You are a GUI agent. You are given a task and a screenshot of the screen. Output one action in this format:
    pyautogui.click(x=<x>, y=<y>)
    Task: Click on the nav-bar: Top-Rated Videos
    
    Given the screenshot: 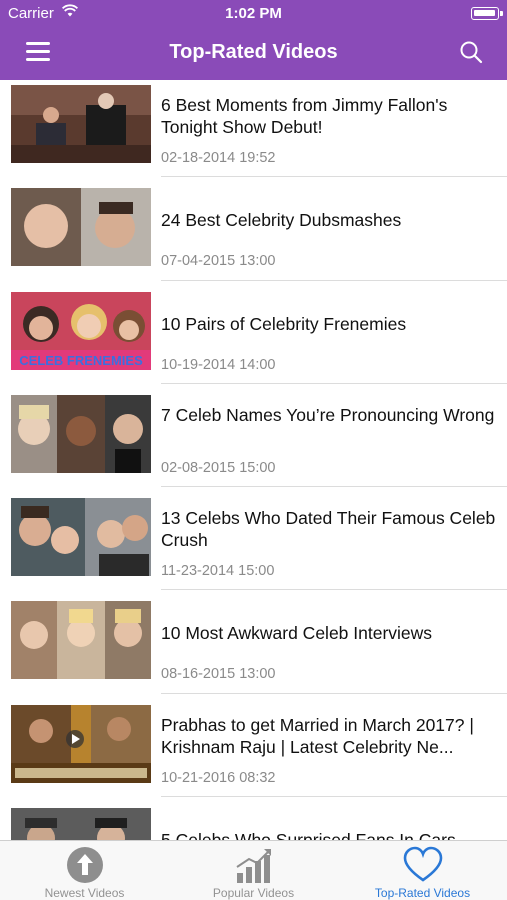 What is the action you would take?
    pyautogui.click(x=253, y=54)
    